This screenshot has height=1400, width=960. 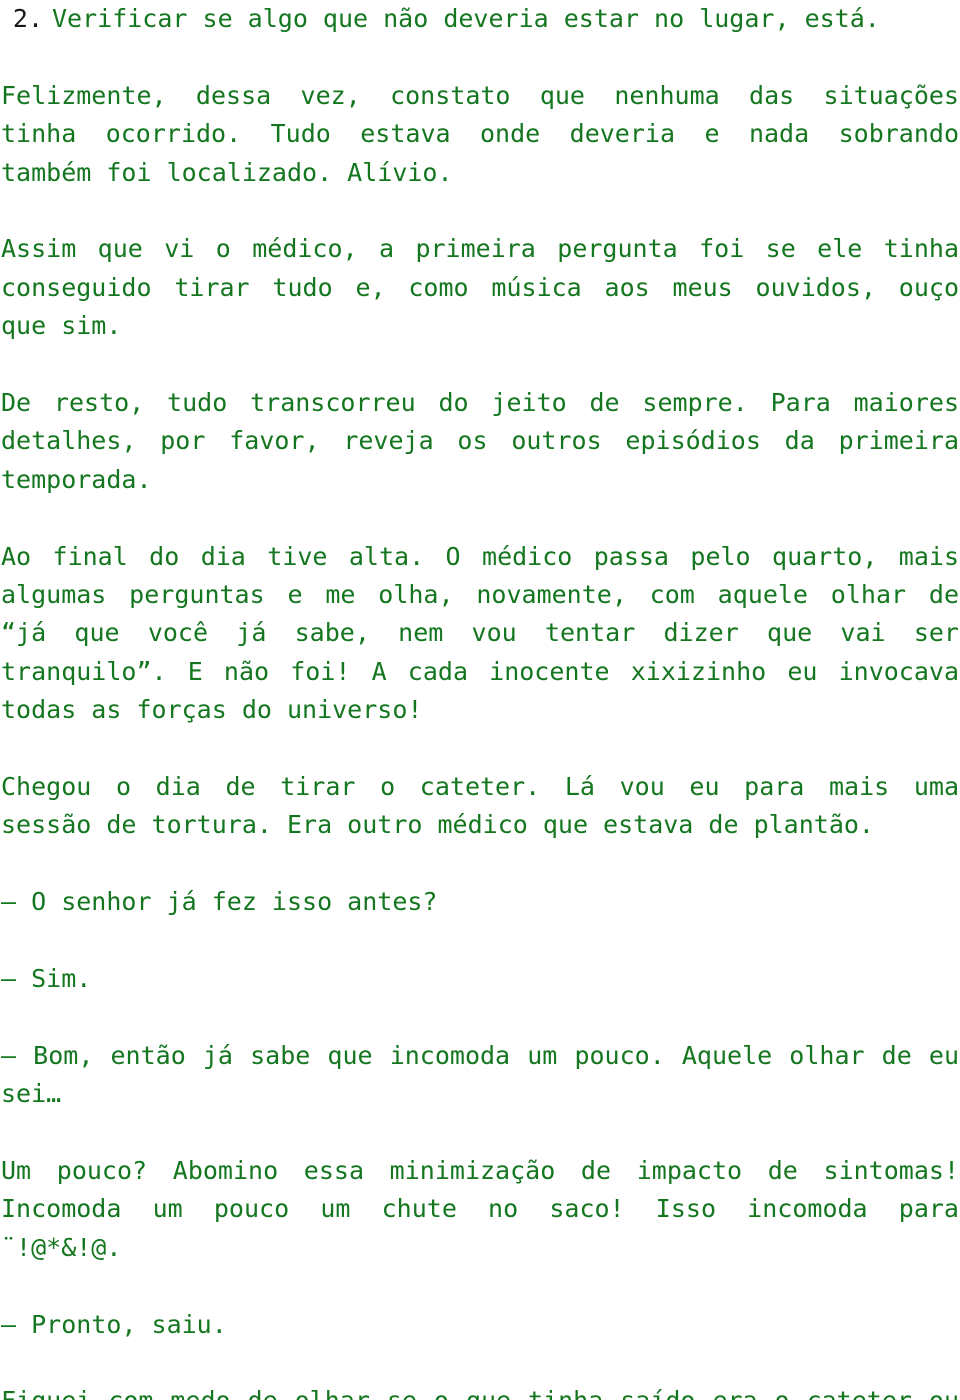 I want to click on text-line: que sim., so click(x=61, y=326).